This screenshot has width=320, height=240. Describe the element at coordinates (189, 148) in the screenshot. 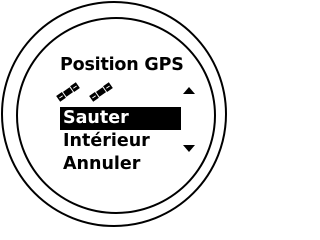

I see `arrow-down-icon` at that location.